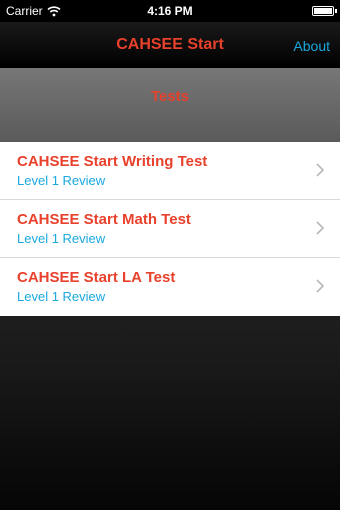 Image resolution: width=340 pixels, height=510 pixels. I want to click on section-header: Tests, so click(170, 105).